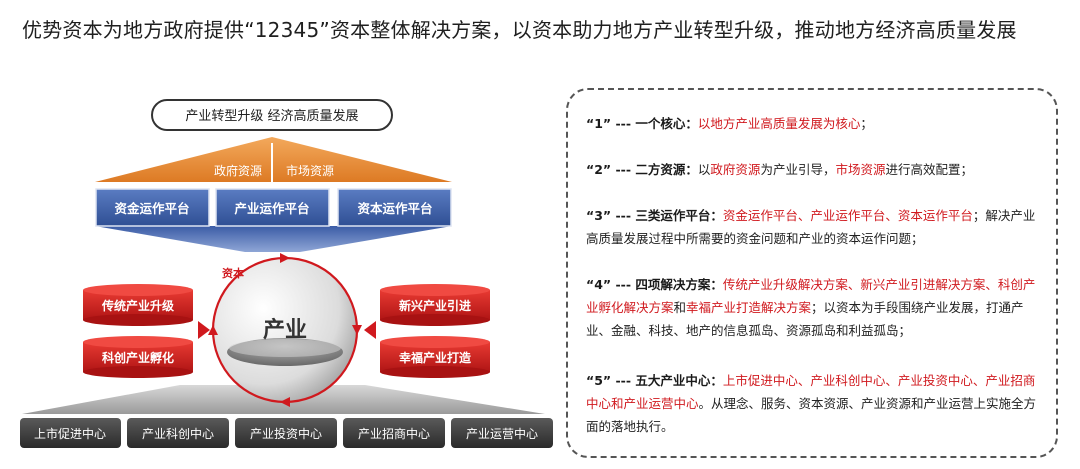  What do you see at coordinates (370, 330) in the screenshot?
I see `arrow-left-icon` at bounding box center [370, 330].